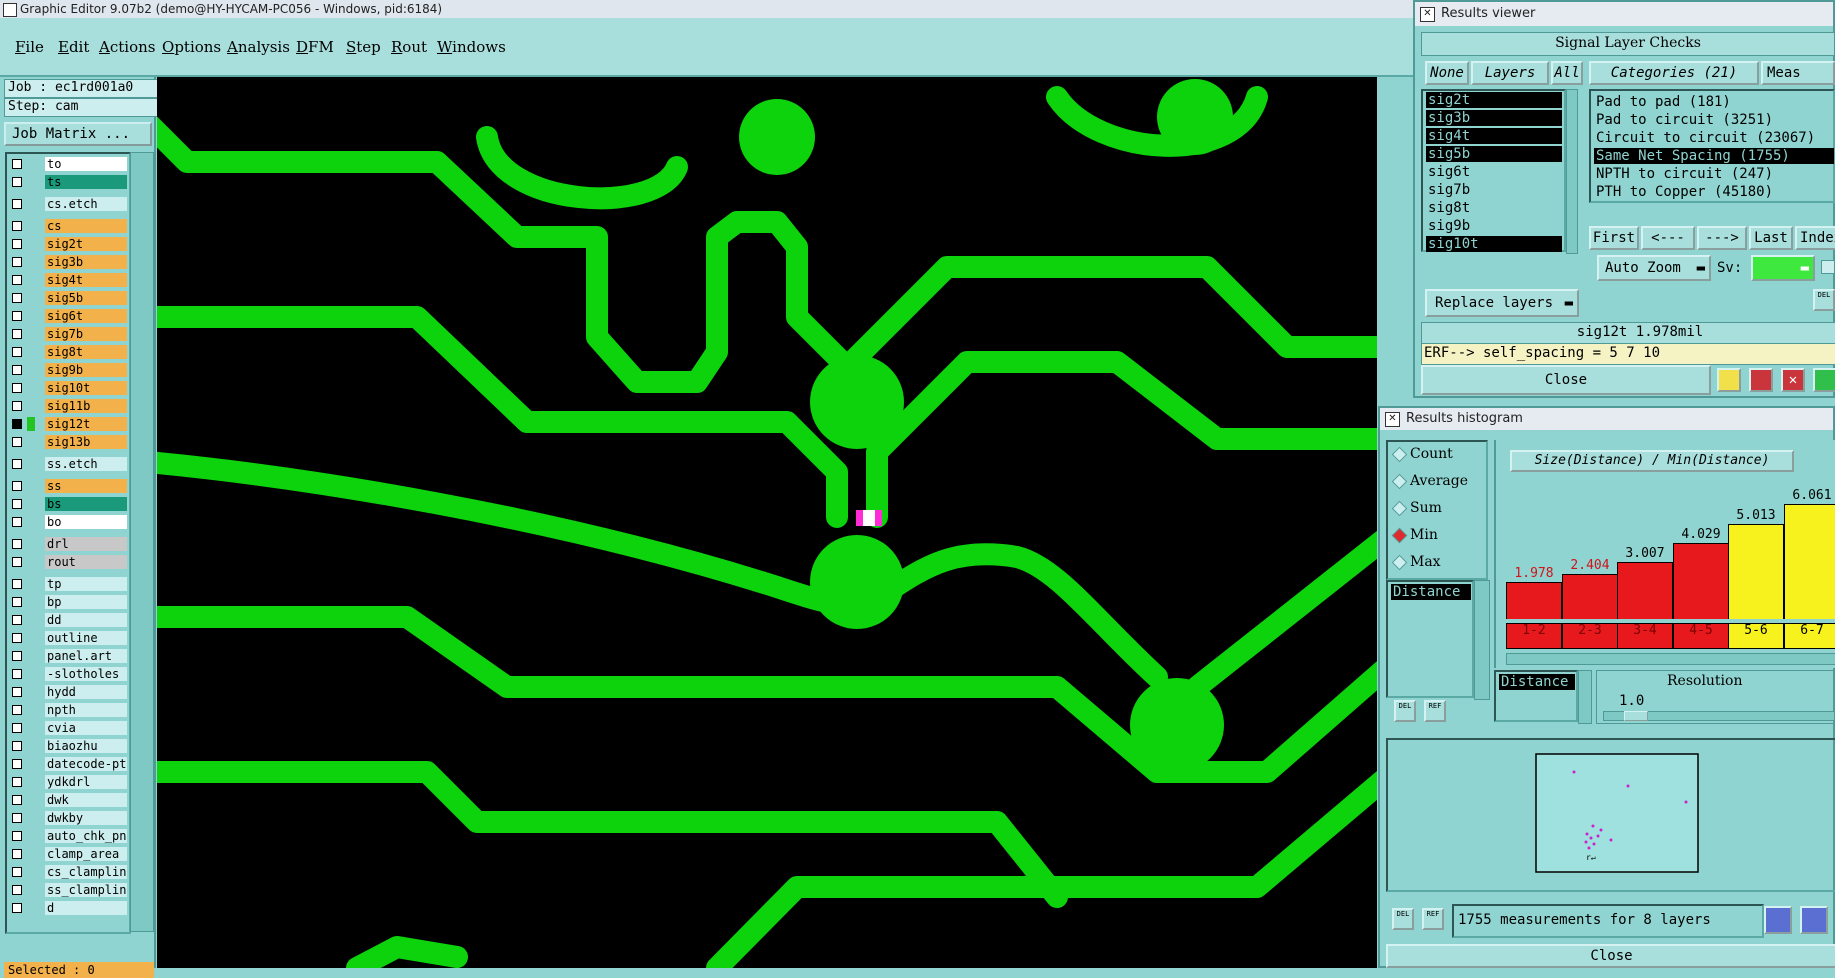  I want to click on highlight-icon, so click(1729, 380).